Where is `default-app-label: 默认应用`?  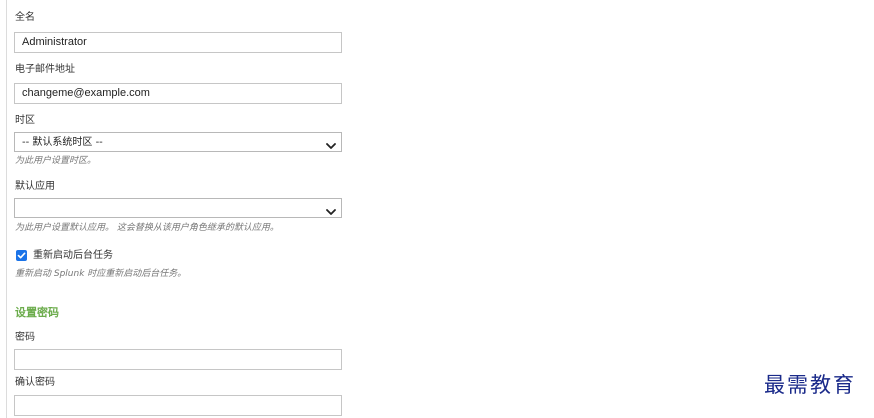
default-app-label: 默认应用 is located at coordinates (35, 186).